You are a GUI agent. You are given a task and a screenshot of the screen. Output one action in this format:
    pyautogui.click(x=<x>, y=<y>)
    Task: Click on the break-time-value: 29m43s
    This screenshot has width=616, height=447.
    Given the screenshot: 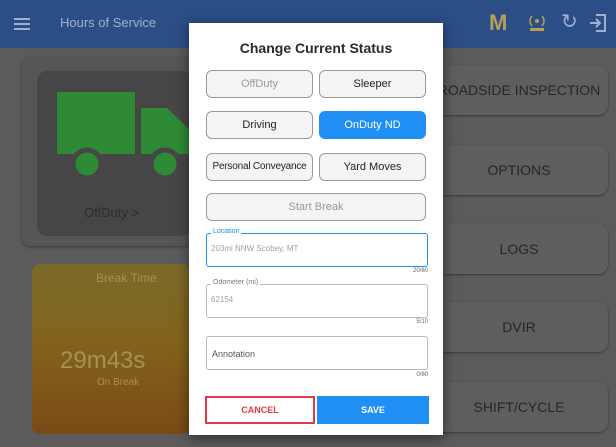 What is the action you would take?
    pyautogui.click(x=103, y=360)
    